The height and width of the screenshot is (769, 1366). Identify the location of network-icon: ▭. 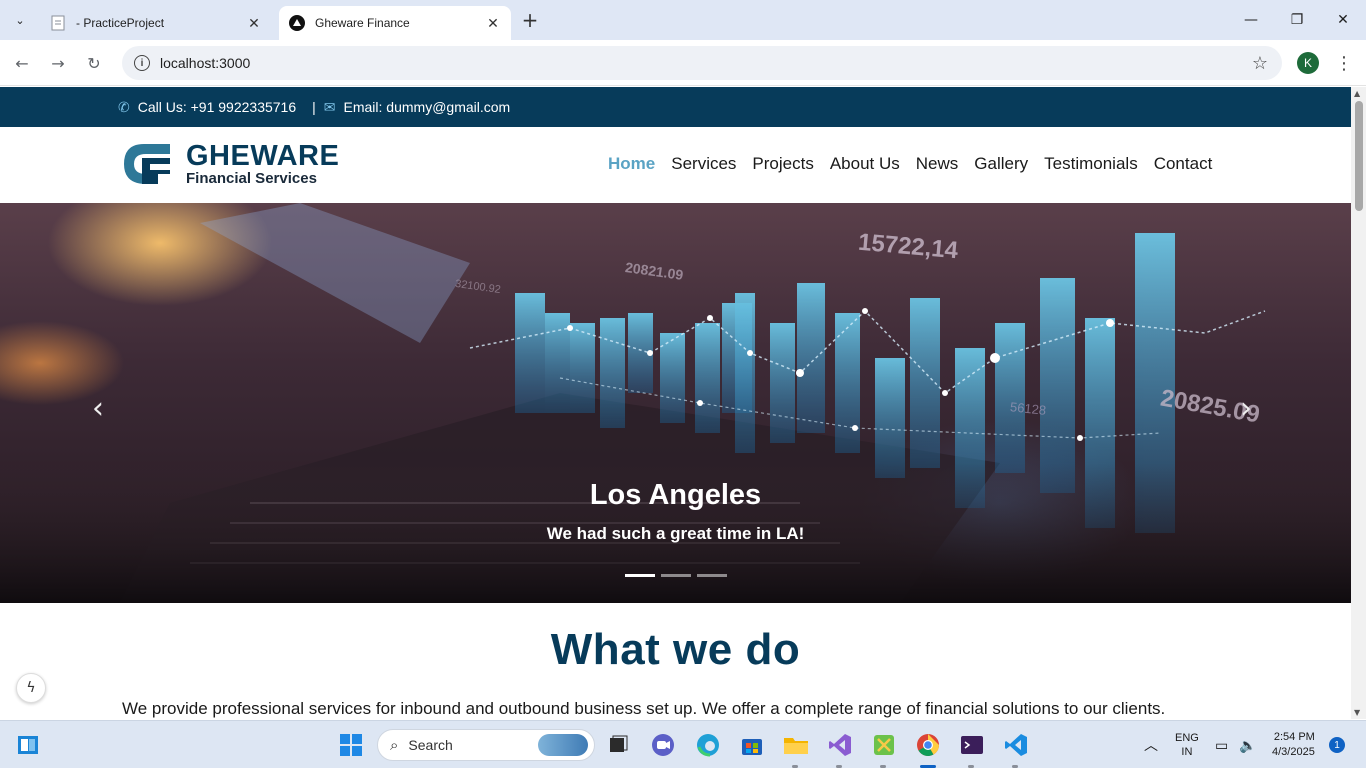
(1221, 745).